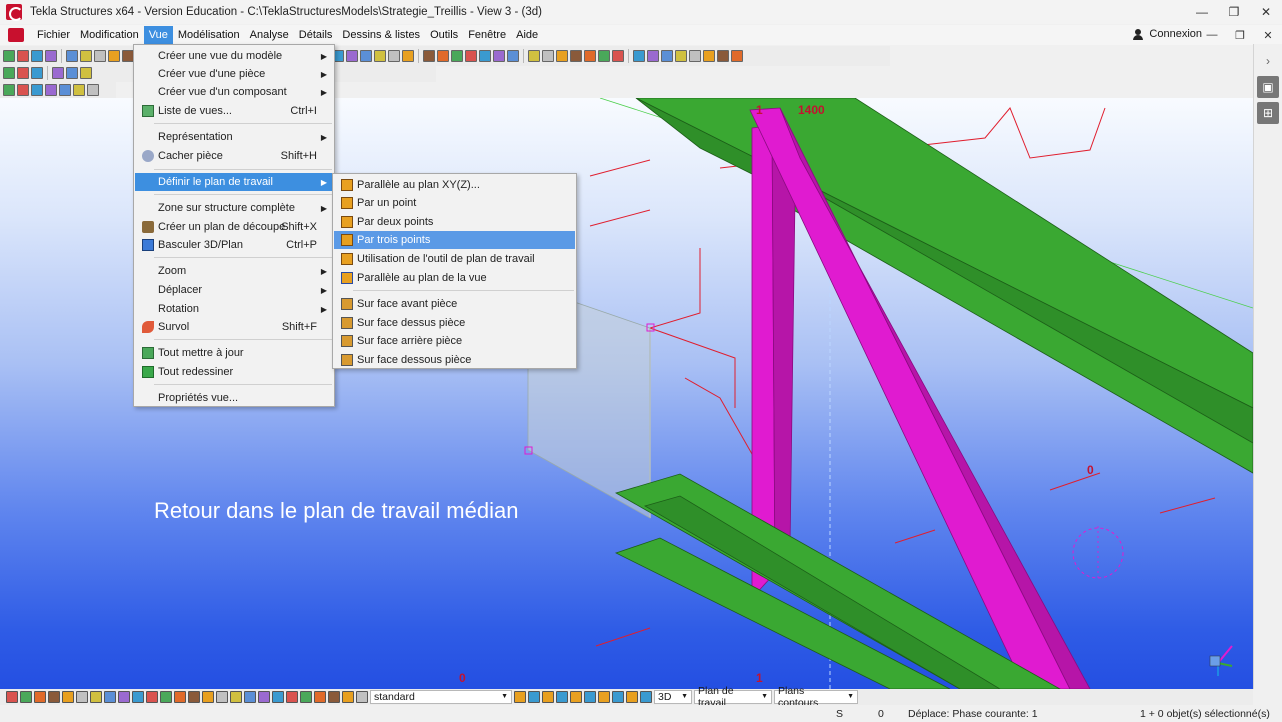 Image resolution: width=1282 pixels, height=722 pixels. What do you see at coordinates (209, 35) in the screenshot?
I see `menu-modelisation: Modélisation` at bounding box center [209, 35].